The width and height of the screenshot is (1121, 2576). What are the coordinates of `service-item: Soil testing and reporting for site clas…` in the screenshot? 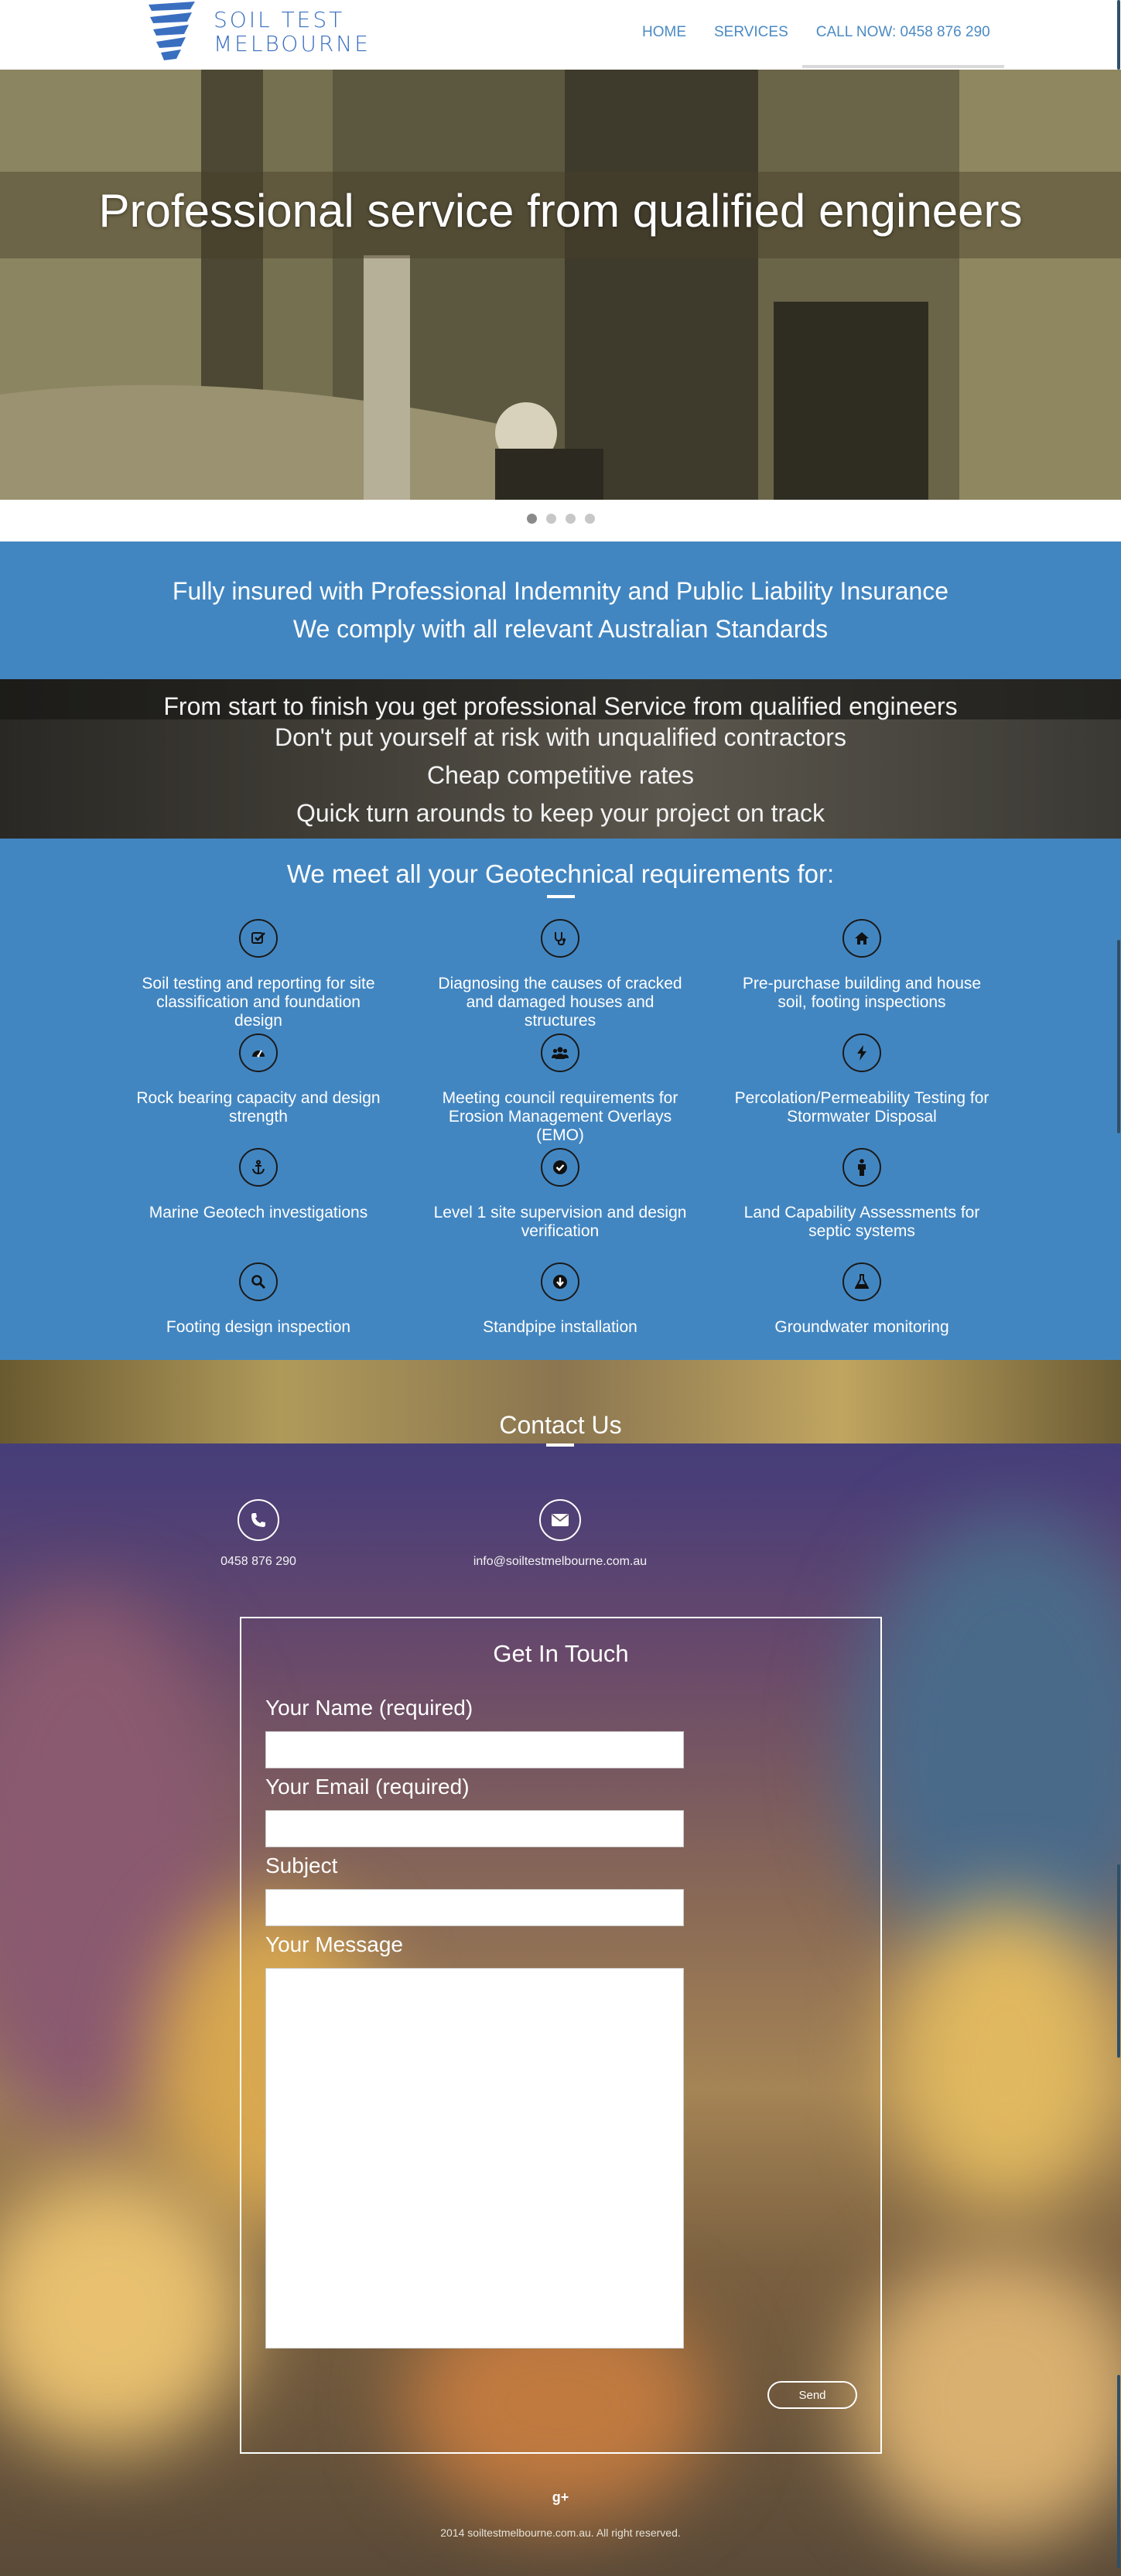 It's located at (258, 976).